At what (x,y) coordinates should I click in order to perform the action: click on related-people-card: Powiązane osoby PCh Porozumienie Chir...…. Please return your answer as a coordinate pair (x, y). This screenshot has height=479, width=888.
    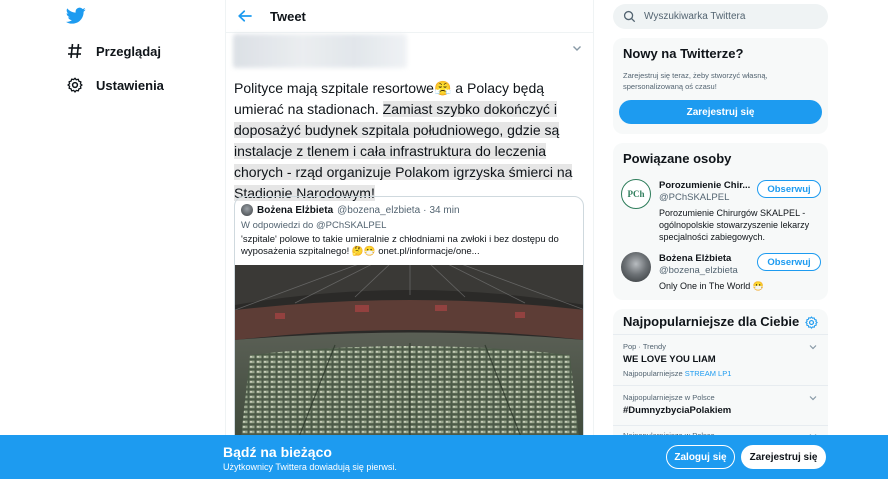
    Looking at the image, I should click on (720, 221).